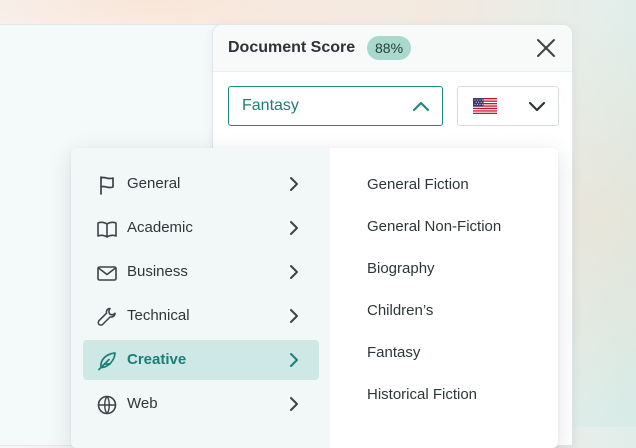 This screenshot has width=636, height=448. What do you see at coordinates (537, 106) in the screenshot?
I see `chevron-down-icon` at bounding box center [537, 106].